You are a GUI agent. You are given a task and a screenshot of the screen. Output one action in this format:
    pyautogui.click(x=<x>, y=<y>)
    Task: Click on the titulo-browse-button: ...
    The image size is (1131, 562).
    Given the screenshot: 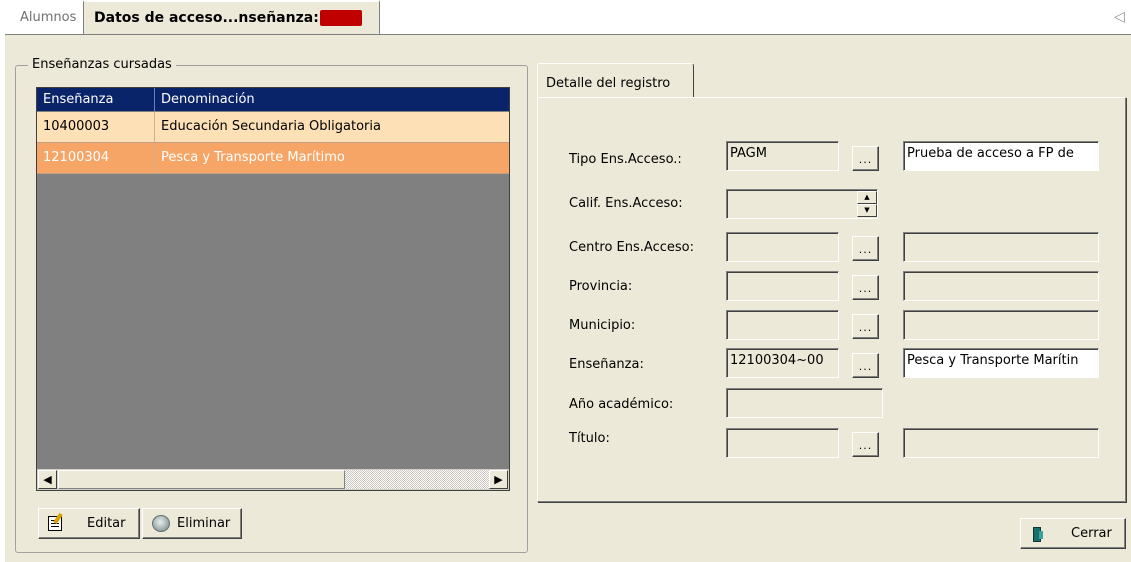 What is the action you would take?
    pyautogui.click(x=865, y=444)
    